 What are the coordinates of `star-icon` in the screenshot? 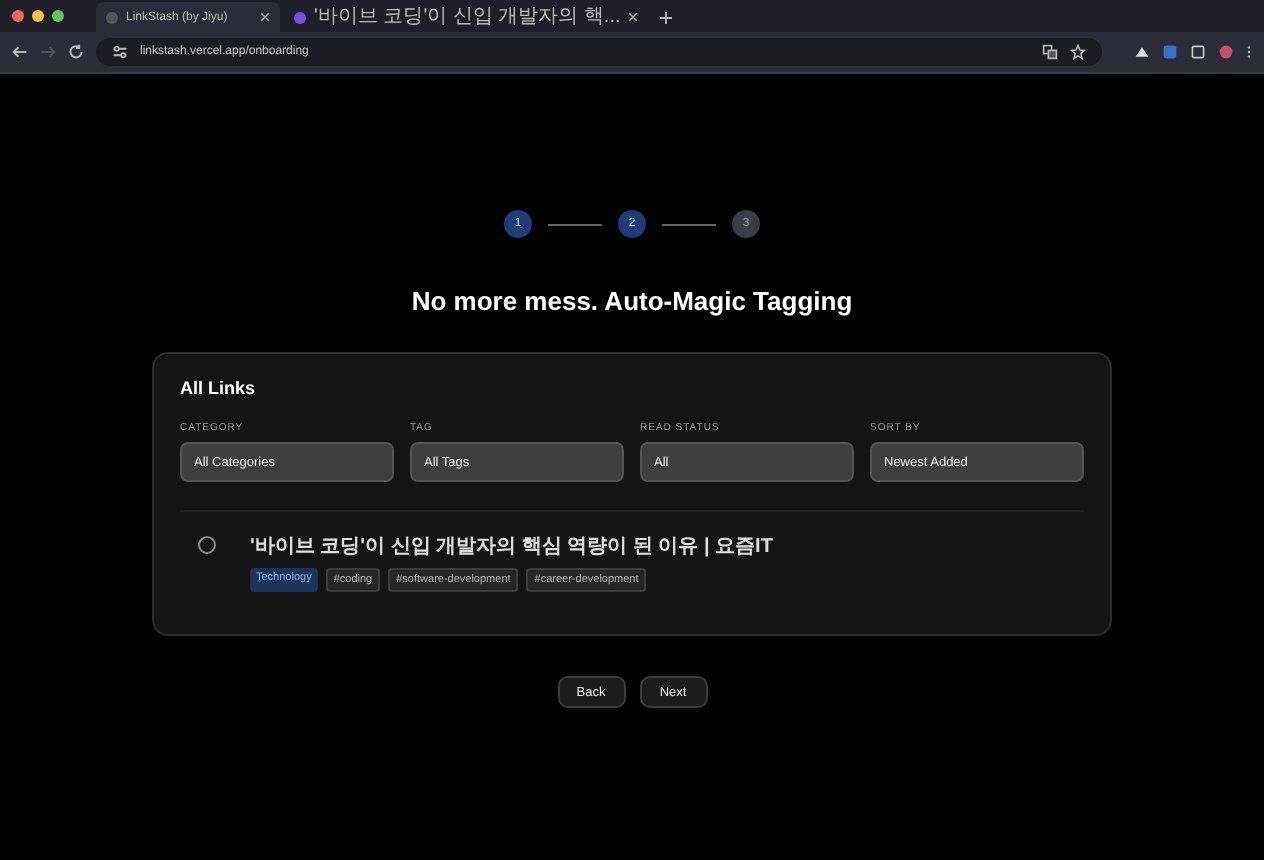 It's located at (1078, 52).